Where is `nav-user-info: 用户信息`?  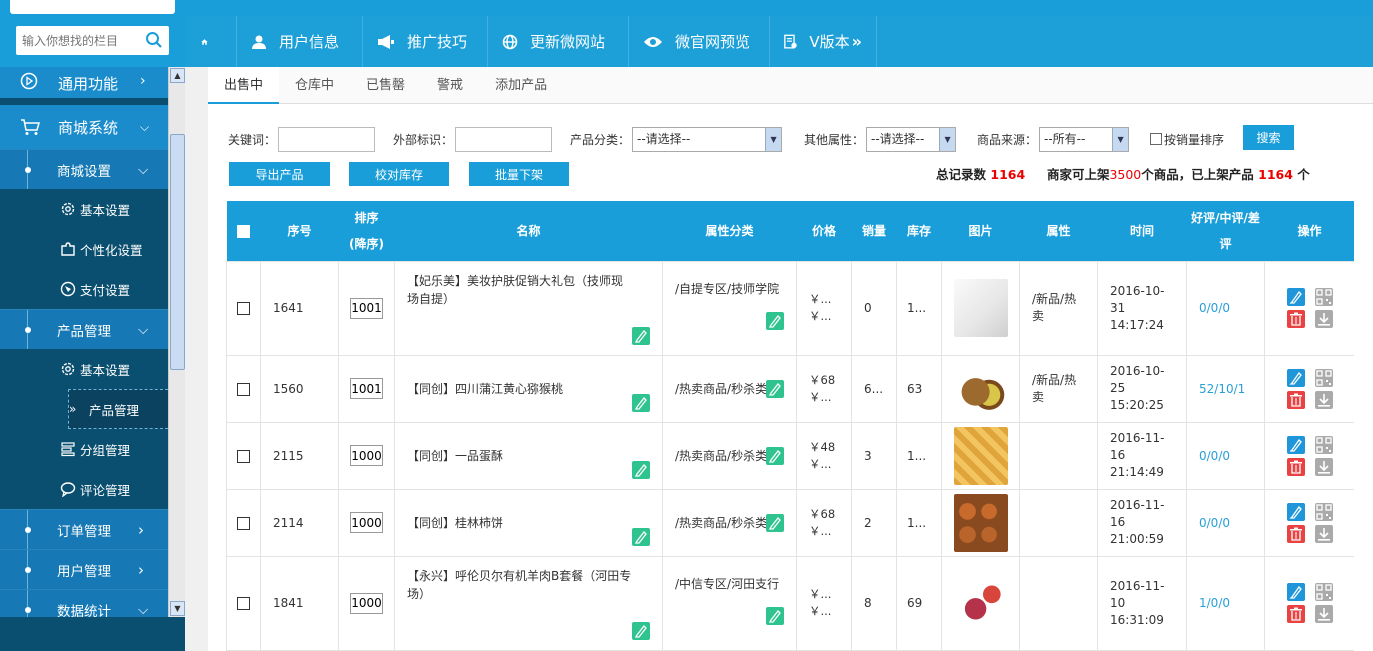 nav-user-info: 用户信息 is located at coordinates (300, 41).